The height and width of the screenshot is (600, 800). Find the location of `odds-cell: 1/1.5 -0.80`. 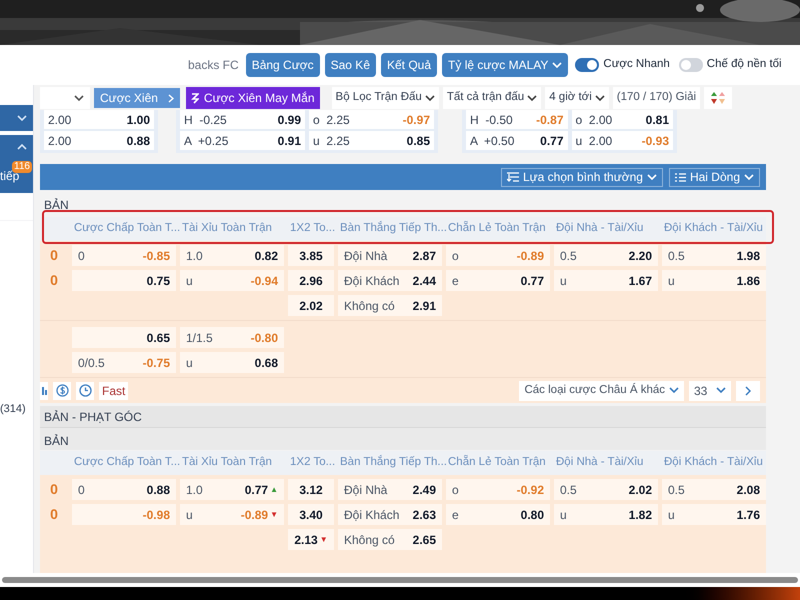

odds-cell: 1/1.5 -0.80 is located at coordinates (232, 337).